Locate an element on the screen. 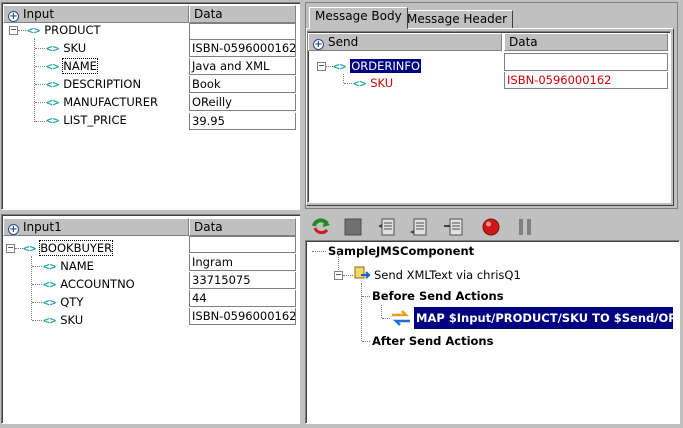  send-column-header: + Send is located at coordinates (405, 42).